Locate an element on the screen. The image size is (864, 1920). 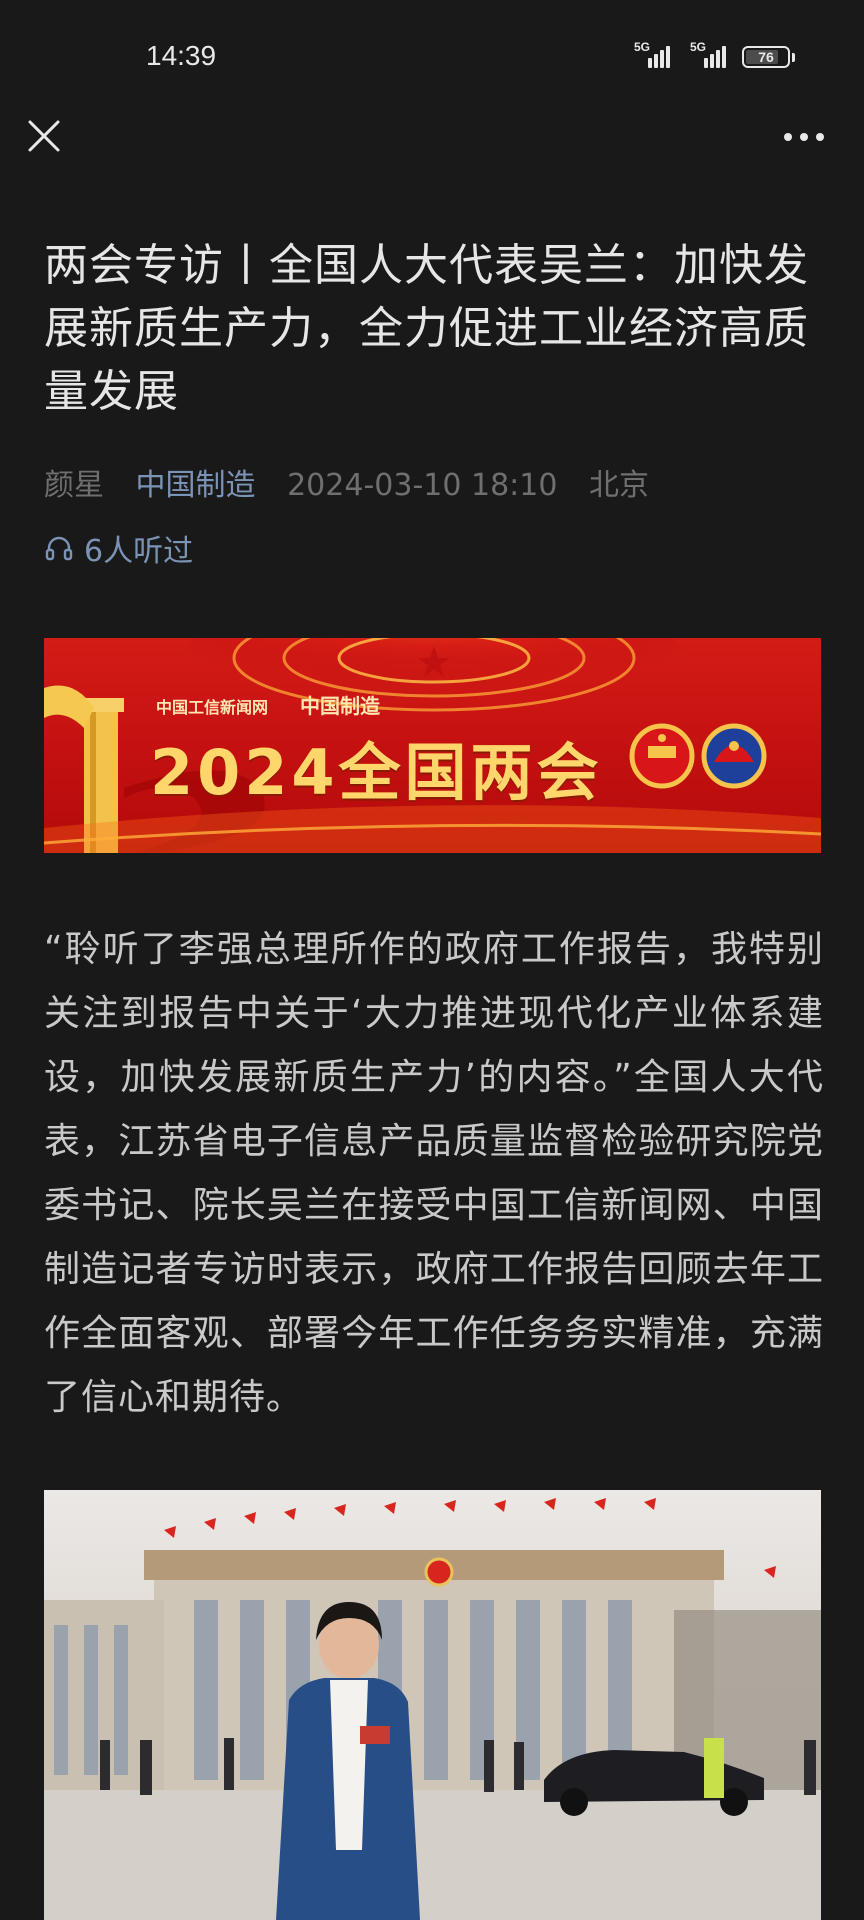
close-icon is located at coordinates (44, 136).